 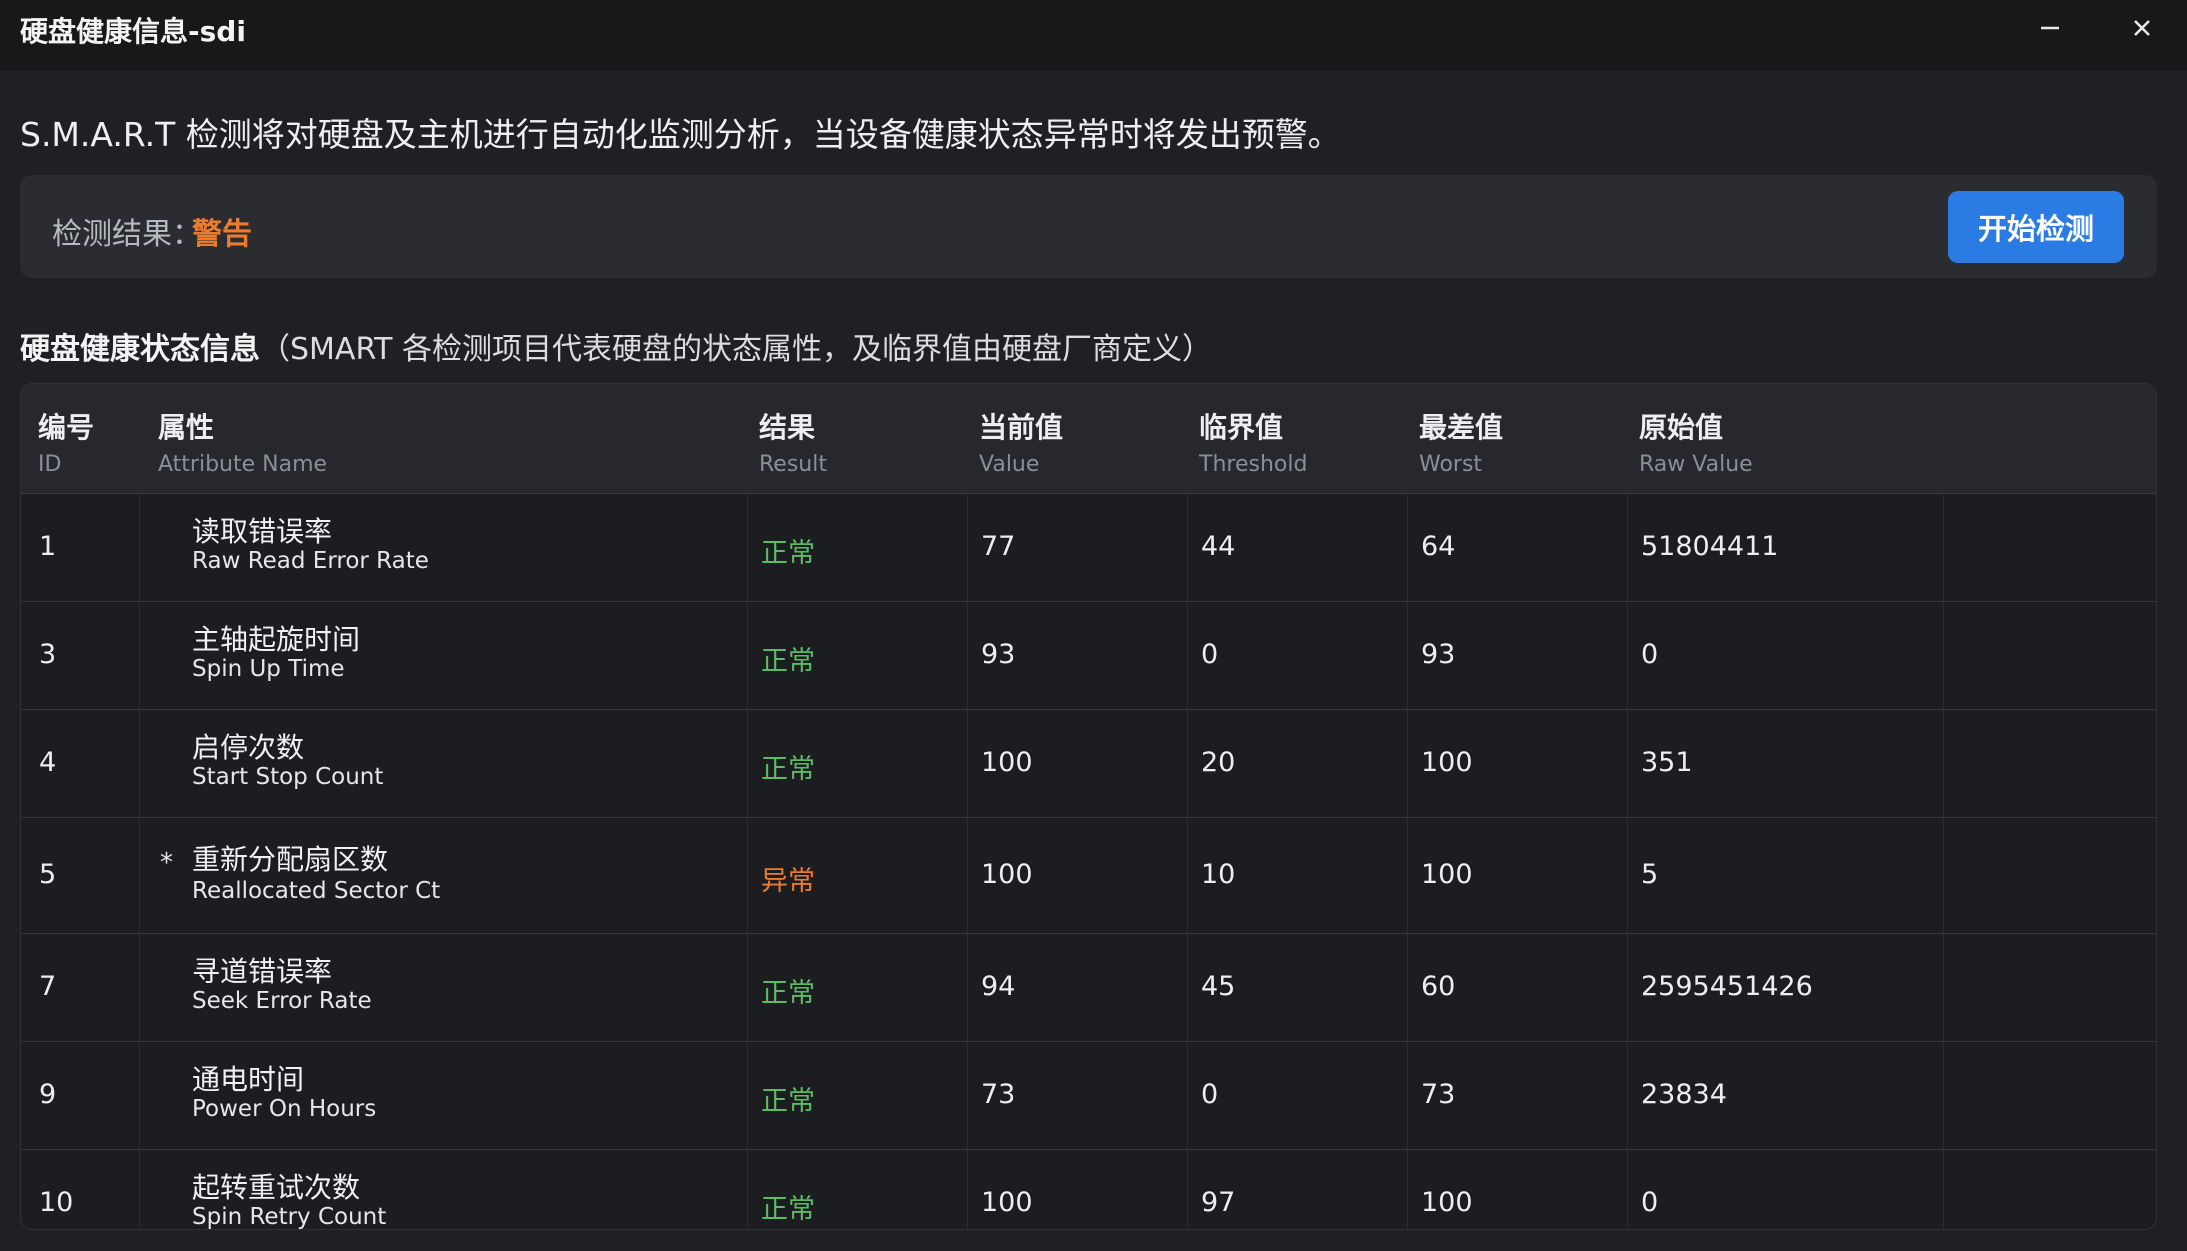 I want to click on attribute-name-en: Power On Hours, so click(x=284, y=1109).